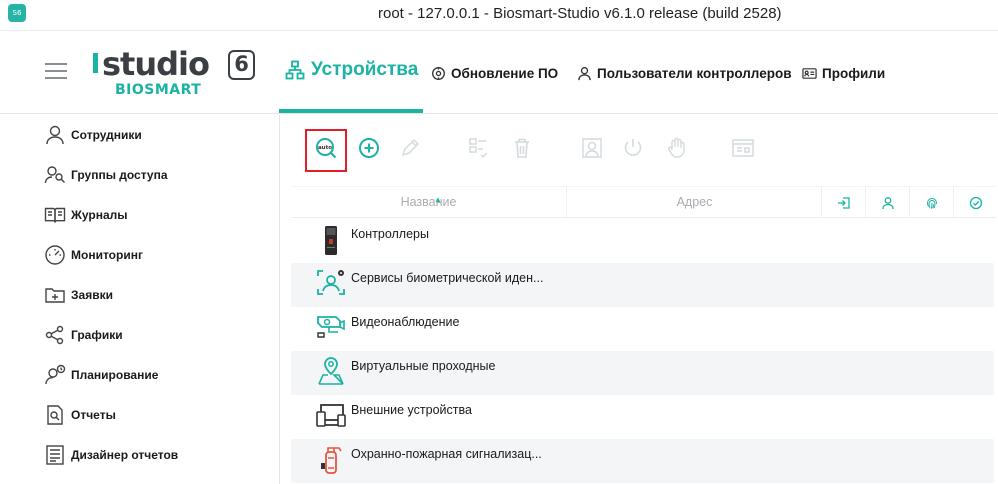 This screenshot has width=998, height=484. Describe the element at coordinates (642, 329) in the screenshot. I see `table-row: Видеонаблюдение` at that location.